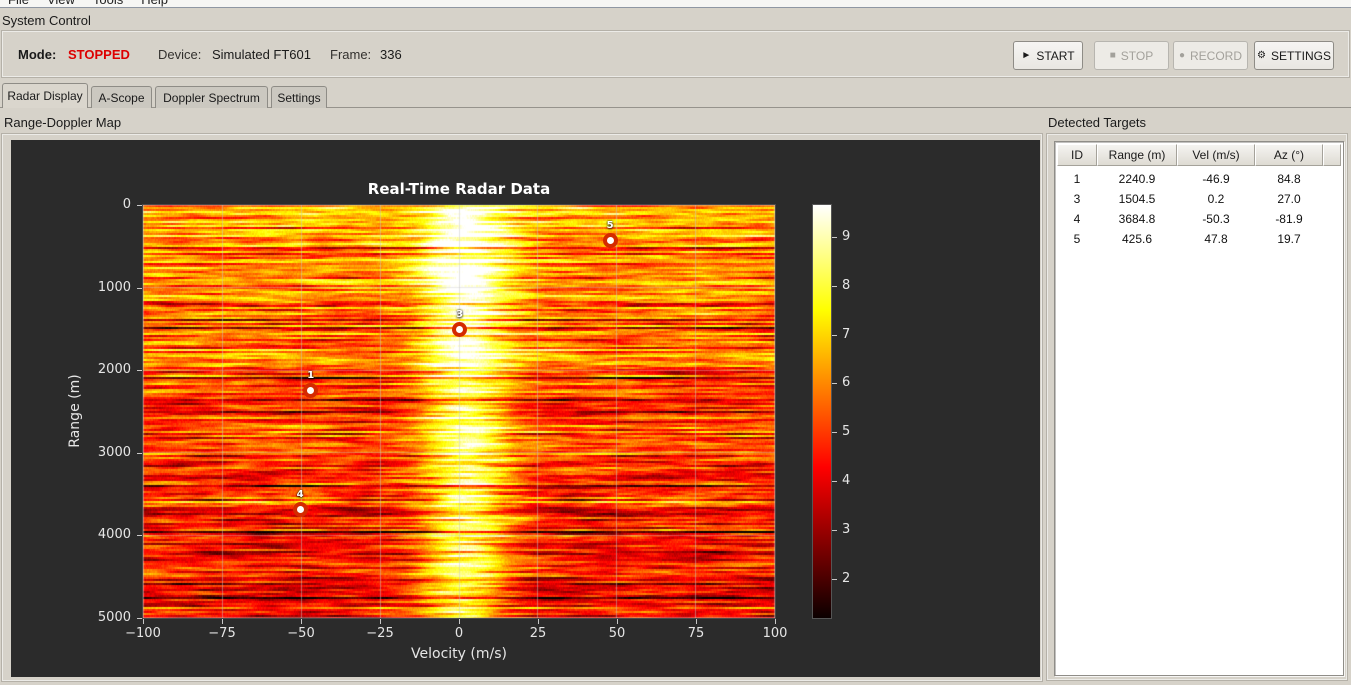 The width and height of the screenshot is (1351, 685). Describe the element at coordinates (143, 633) in the screenshot. I see `x-tick-label: −100` at that location.